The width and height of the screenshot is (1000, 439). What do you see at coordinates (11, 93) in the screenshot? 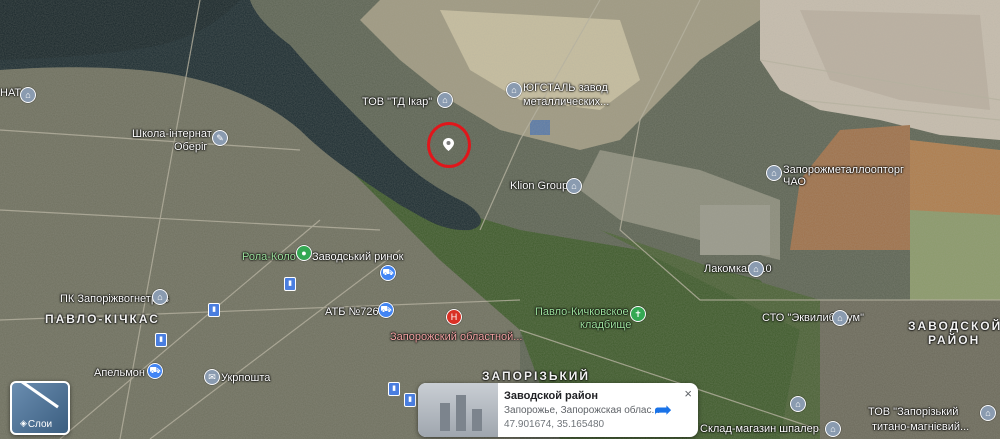
I see `label-nat: НАТ` at bounding box center [11, 93].